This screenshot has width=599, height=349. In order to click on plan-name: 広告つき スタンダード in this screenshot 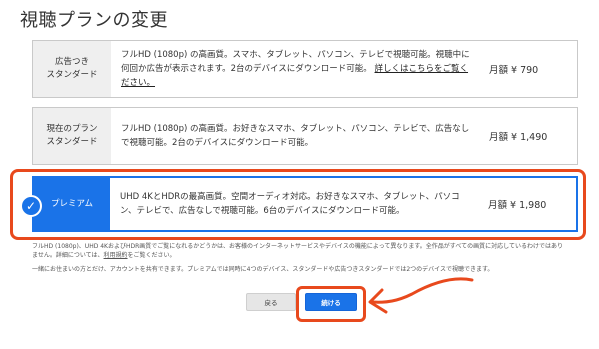, I will do `click(72, 69)`.